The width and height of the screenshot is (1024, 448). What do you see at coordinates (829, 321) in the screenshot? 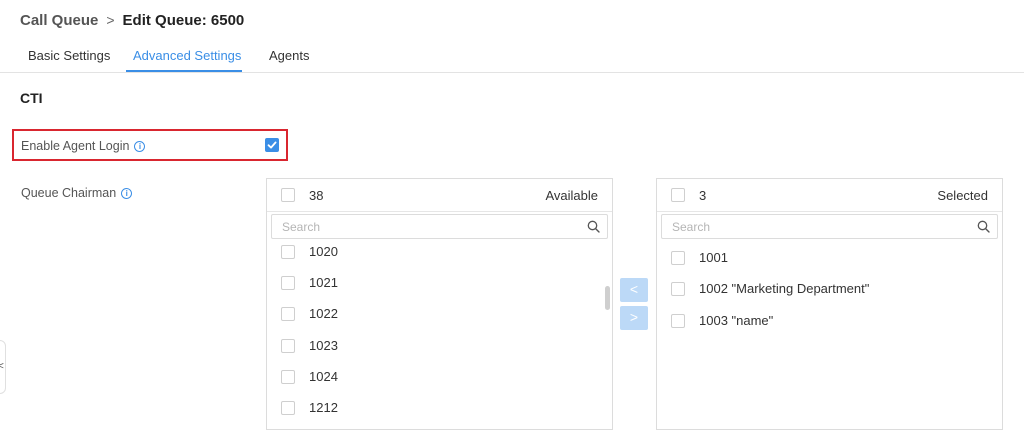
I see `list-item: 1003 "name"` at bounding box center [829, 321].